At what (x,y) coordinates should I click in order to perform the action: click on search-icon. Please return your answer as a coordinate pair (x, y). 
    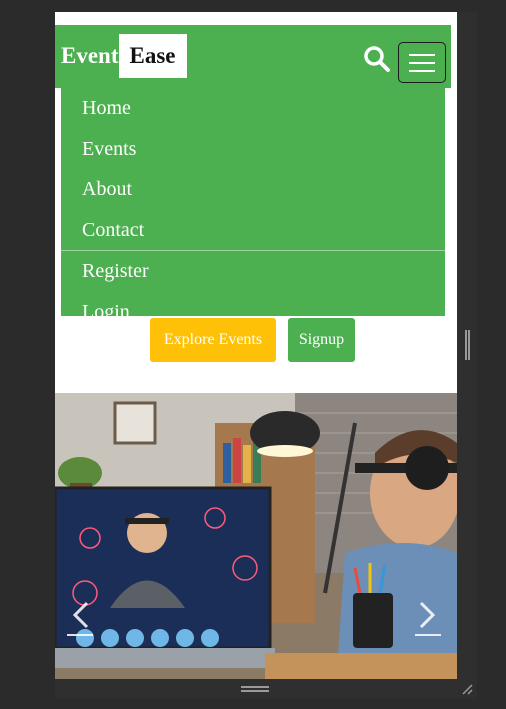
    Looking at the image, I should click on (377, 59).